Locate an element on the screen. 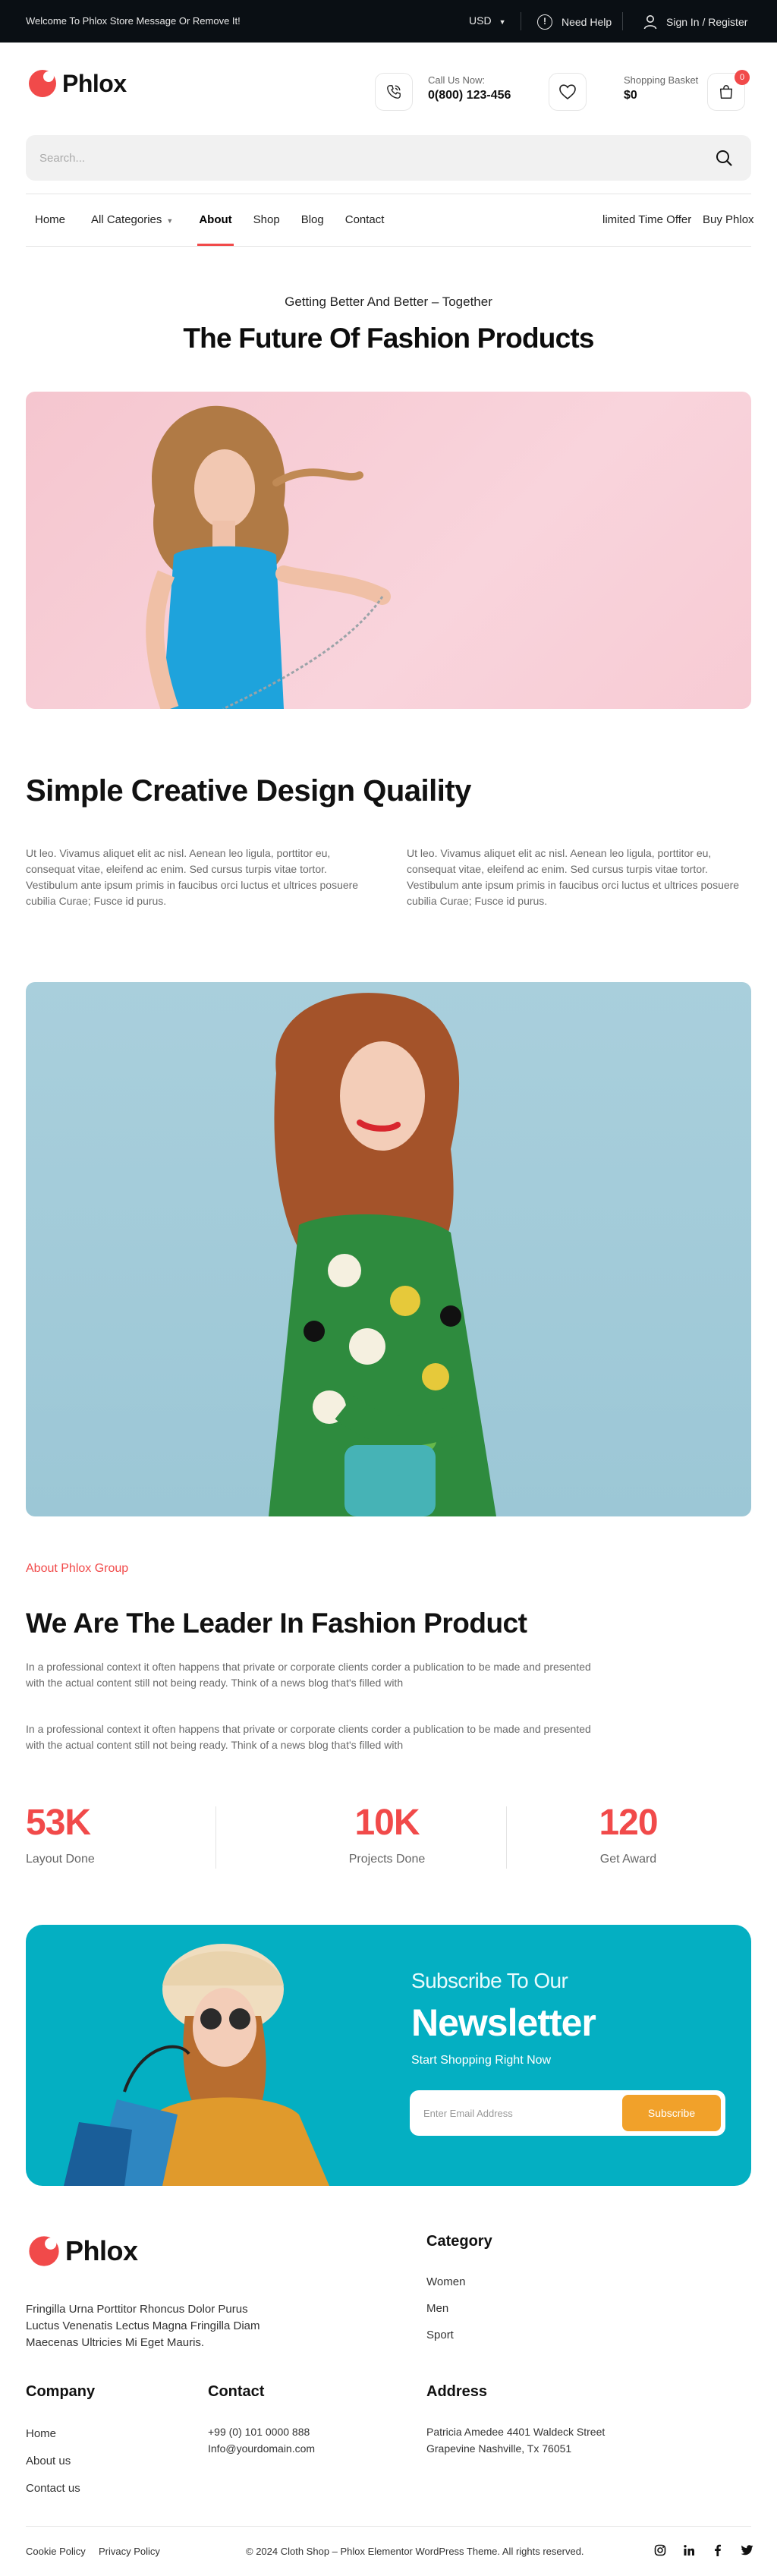  heart-icon is located at coordinates (567, 92).